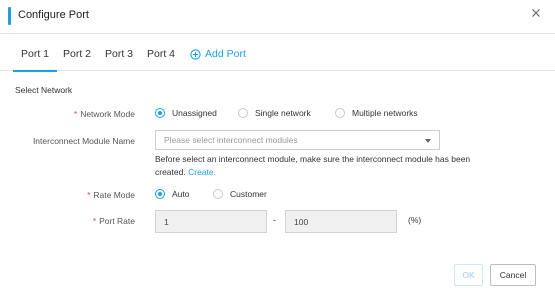  I want to click on add-port-button: Add Port, so click(218, 54).